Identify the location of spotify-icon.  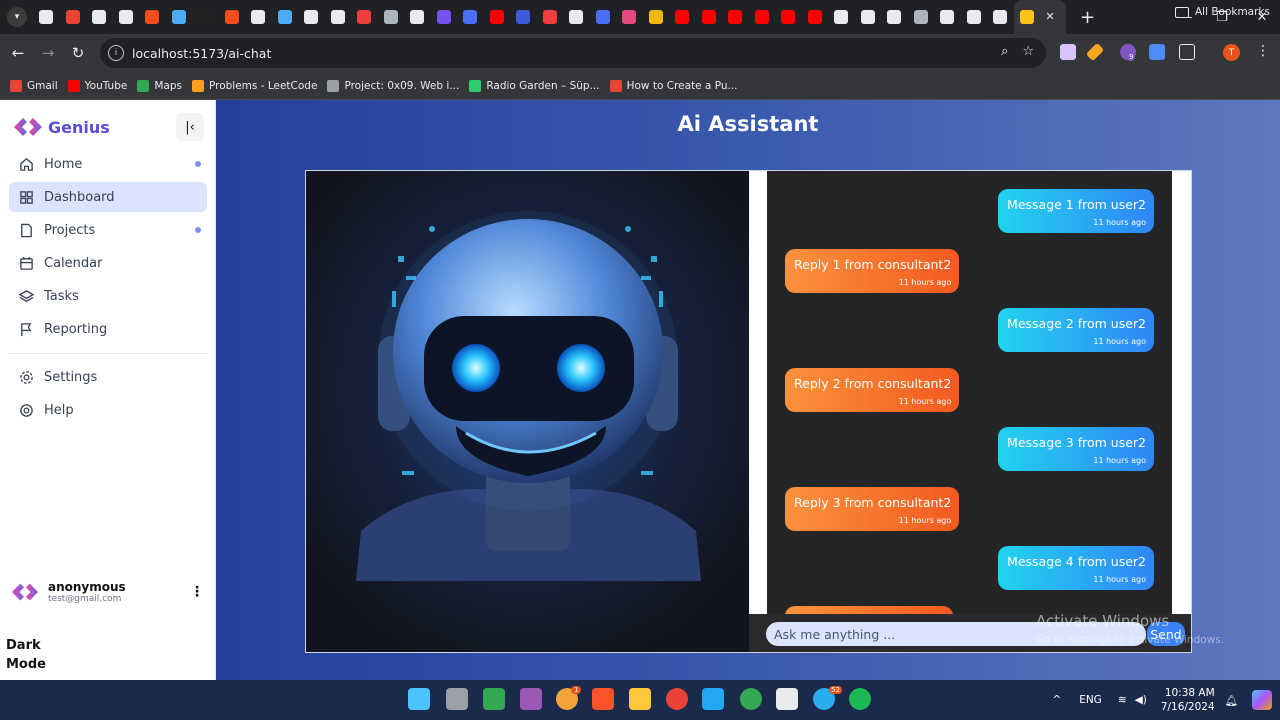
(860, 699).